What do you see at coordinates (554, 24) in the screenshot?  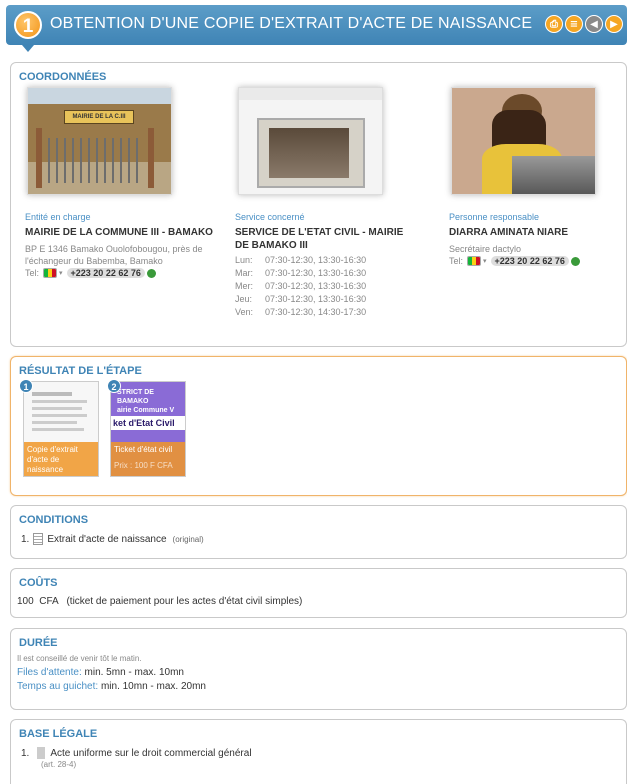 I see `print-icon: ⎙` at bounding box center [554, 24].